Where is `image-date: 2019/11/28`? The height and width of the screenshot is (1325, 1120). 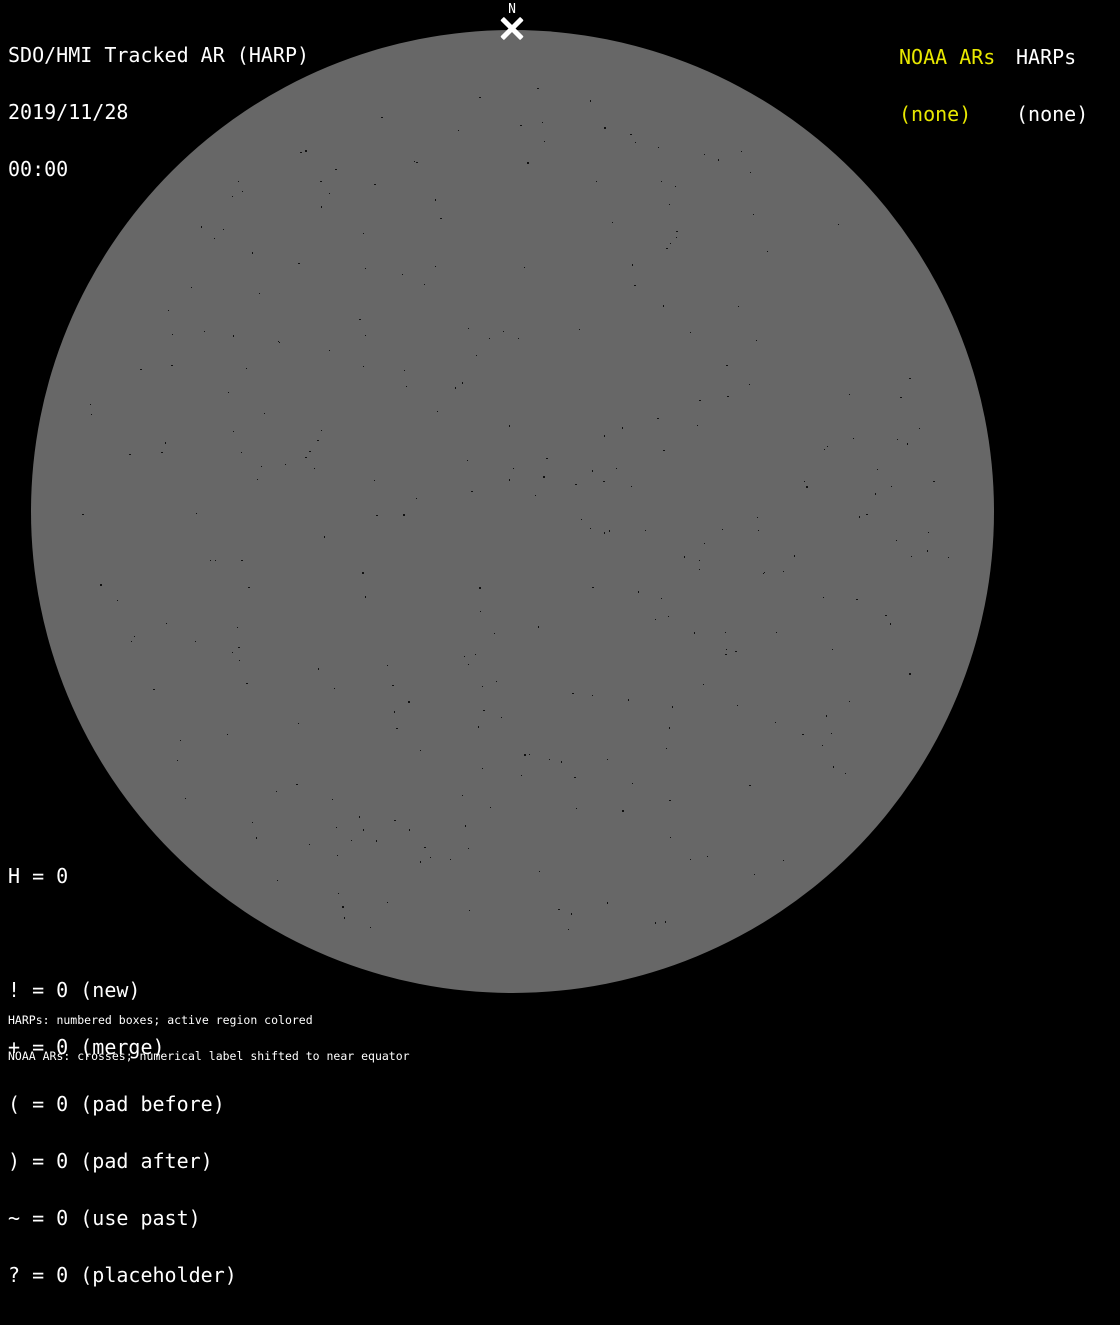
image-date: 2019/11/28 is located at coordinates (68, 112).